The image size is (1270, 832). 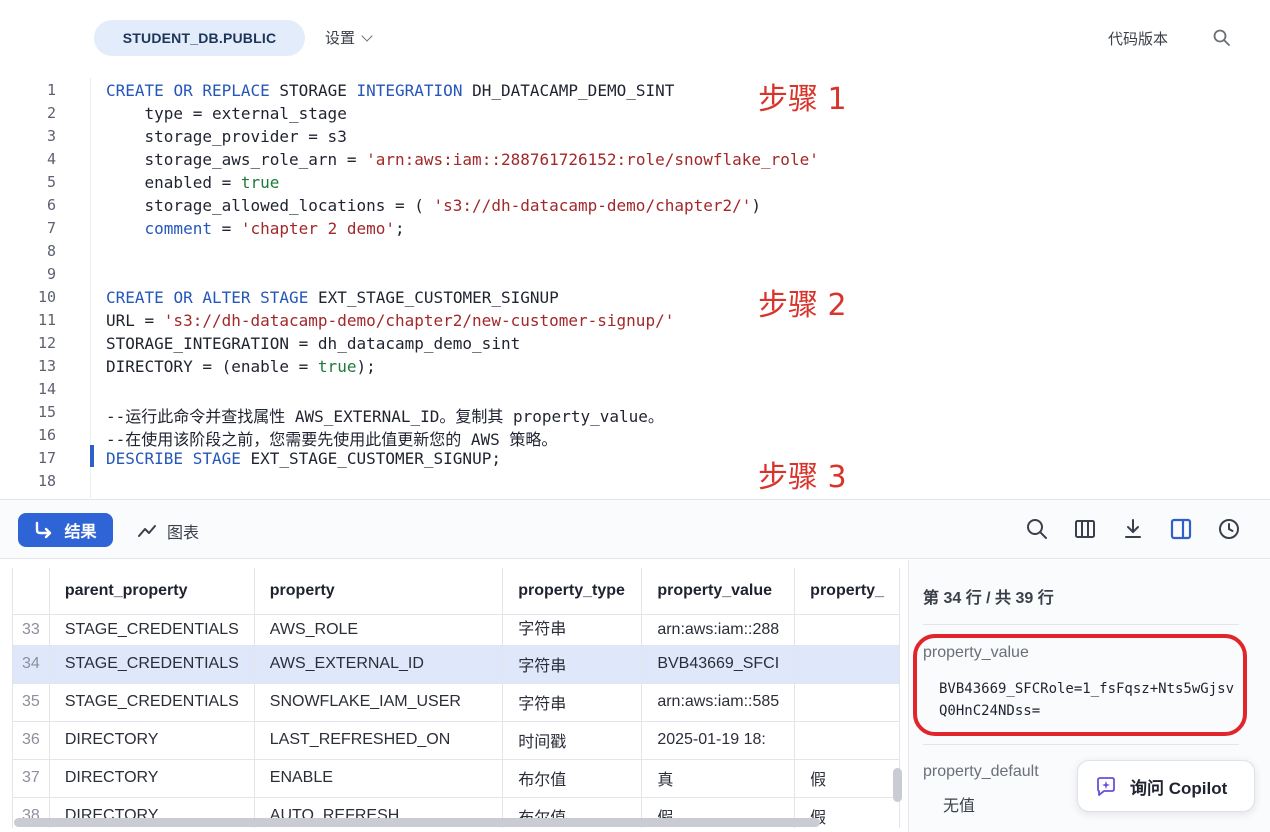 I want to click on table-cell: 时间戳, so click(x=572, y=740).